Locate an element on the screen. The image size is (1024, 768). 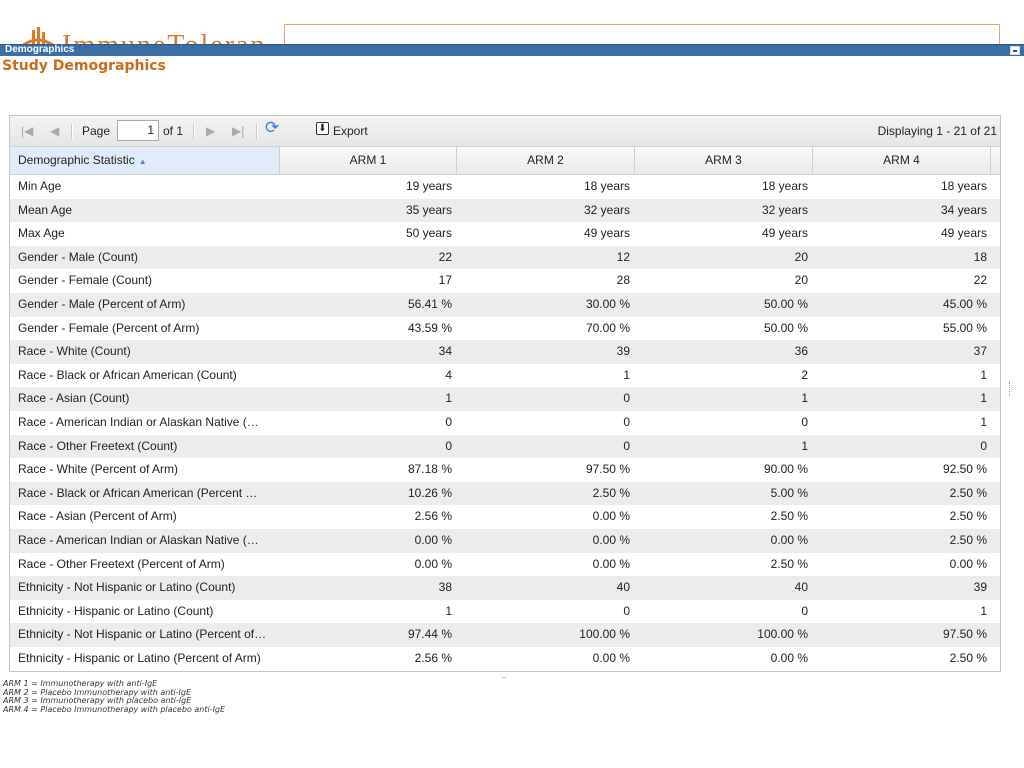
arm-1-cell: 0 is located at coordinates (448, 421).